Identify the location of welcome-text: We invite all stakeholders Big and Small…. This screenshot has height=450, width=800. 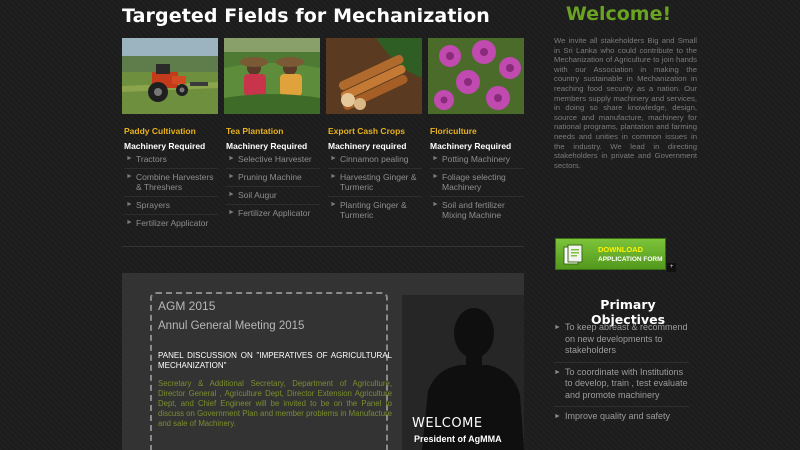
(625, 103).